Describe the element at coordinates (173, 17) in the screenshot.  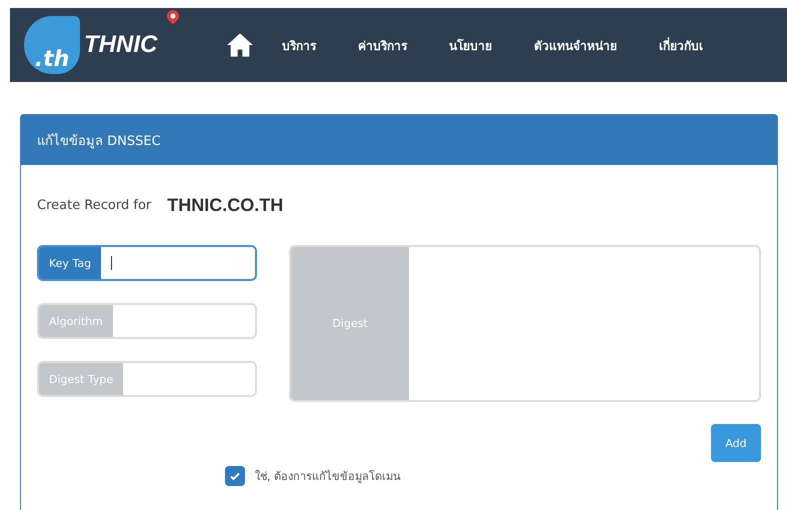
I see `pin-icon` at that location.